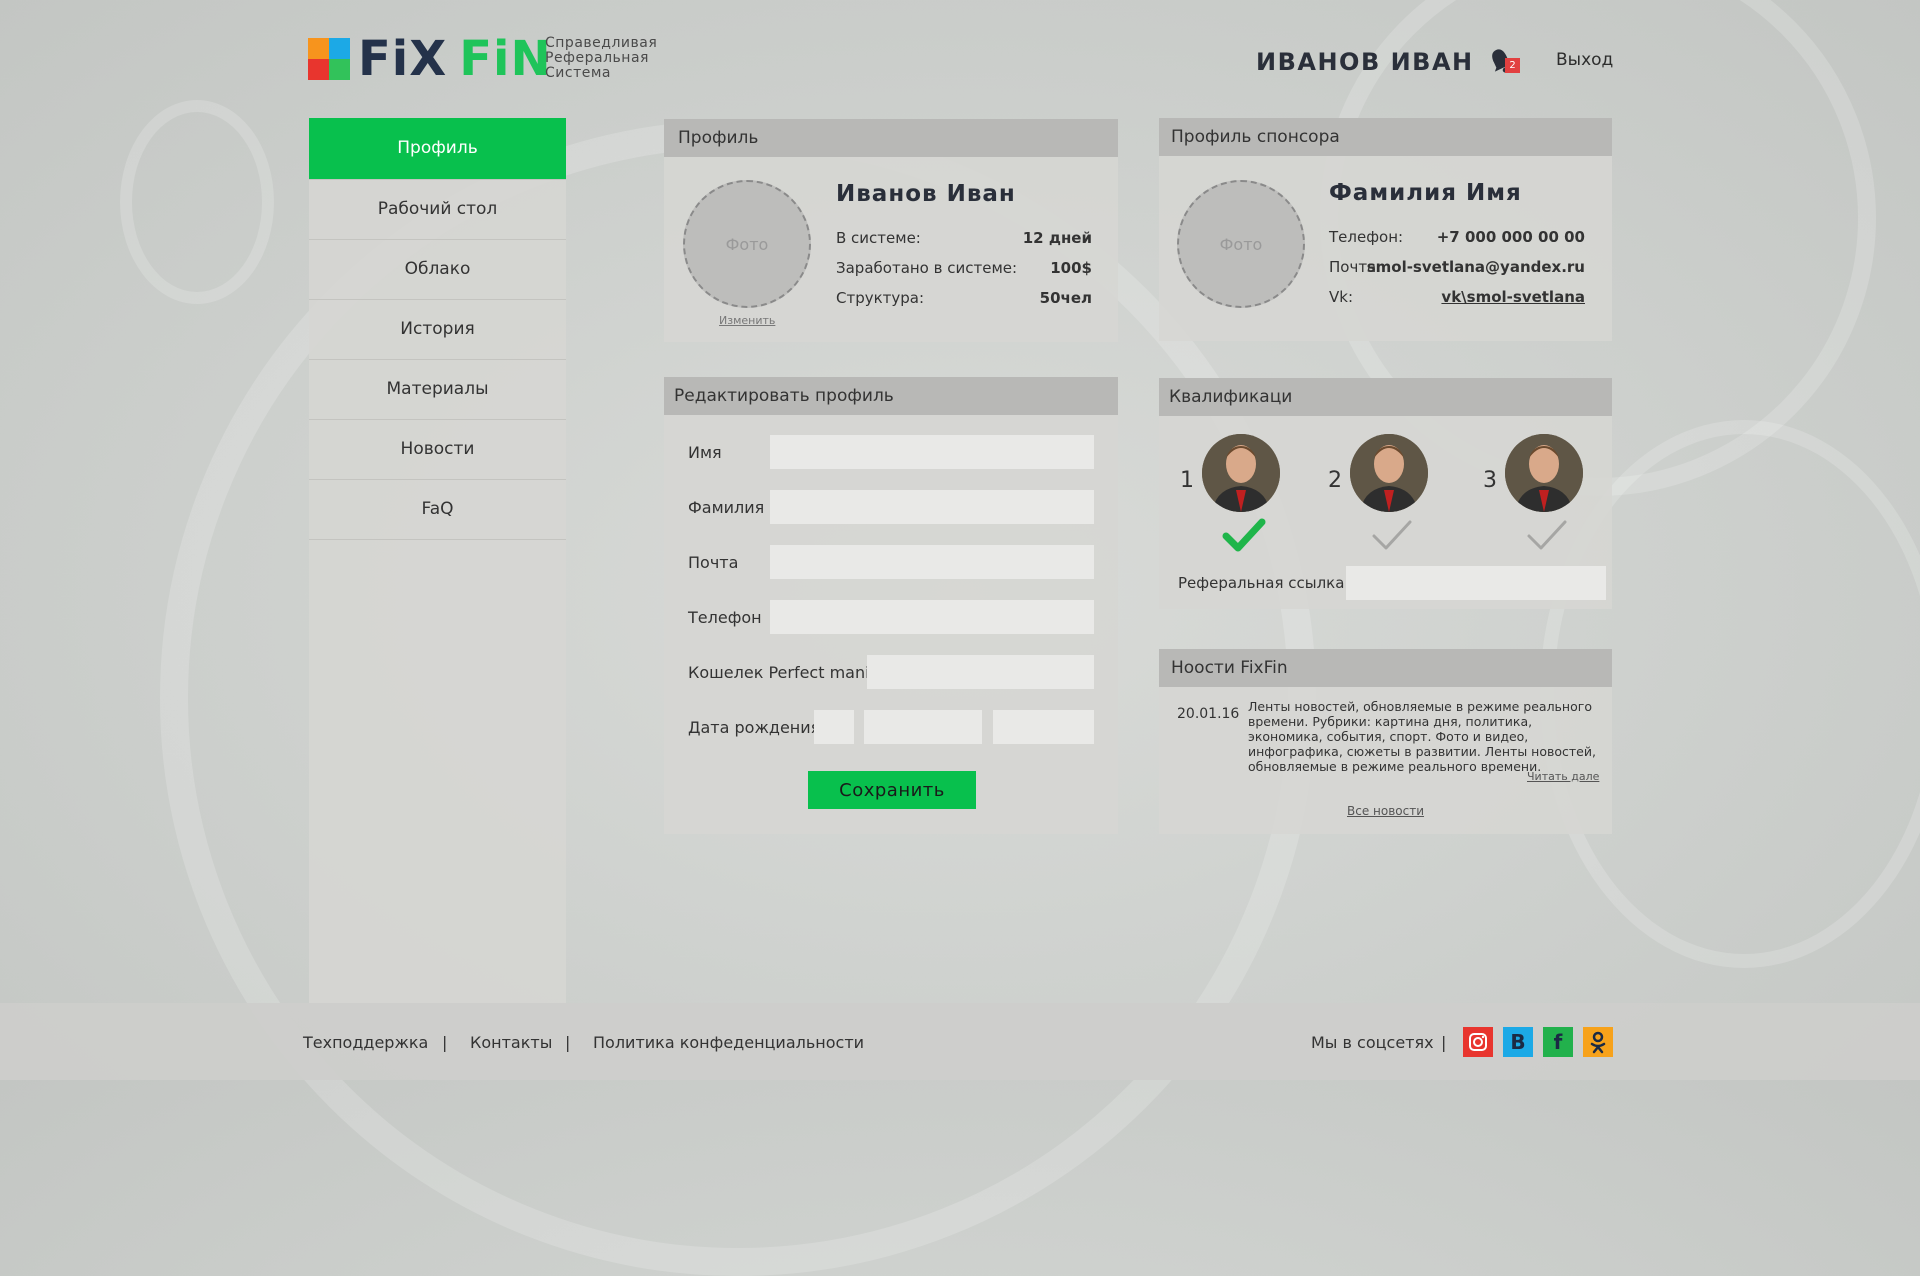 This screenshot has height=1276, width=1920. Describe the element at coordinates (1065, 298) in the screenshot. I see `row-value: 50чел` at that location.